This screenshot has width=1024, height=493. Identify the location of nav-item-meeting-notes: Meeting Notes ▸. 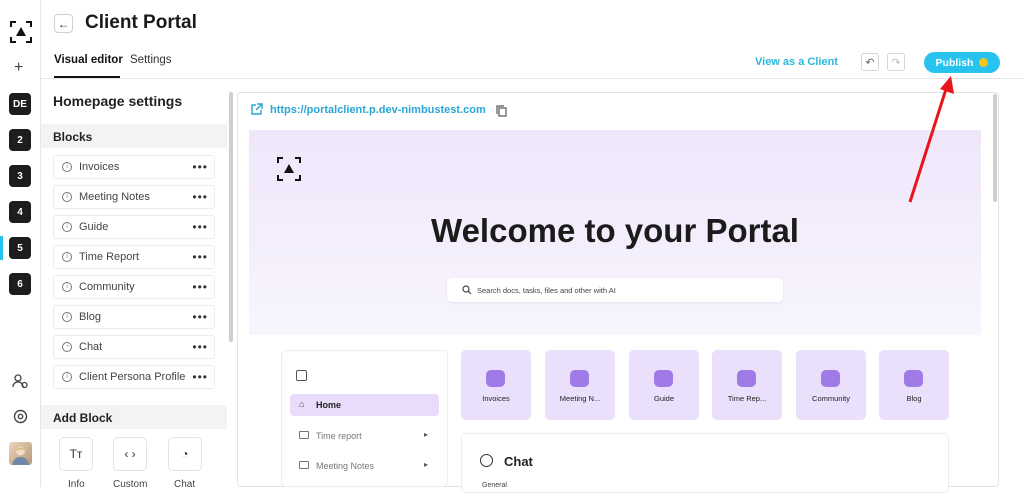
(364, 466).